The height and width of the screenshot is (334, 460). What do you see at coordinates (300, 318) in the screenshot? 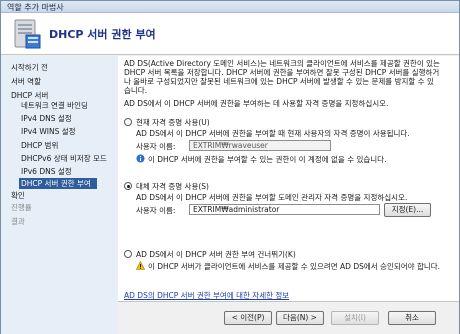
I see `next-button: 다음(N) >` at bounding box center [300, 318].